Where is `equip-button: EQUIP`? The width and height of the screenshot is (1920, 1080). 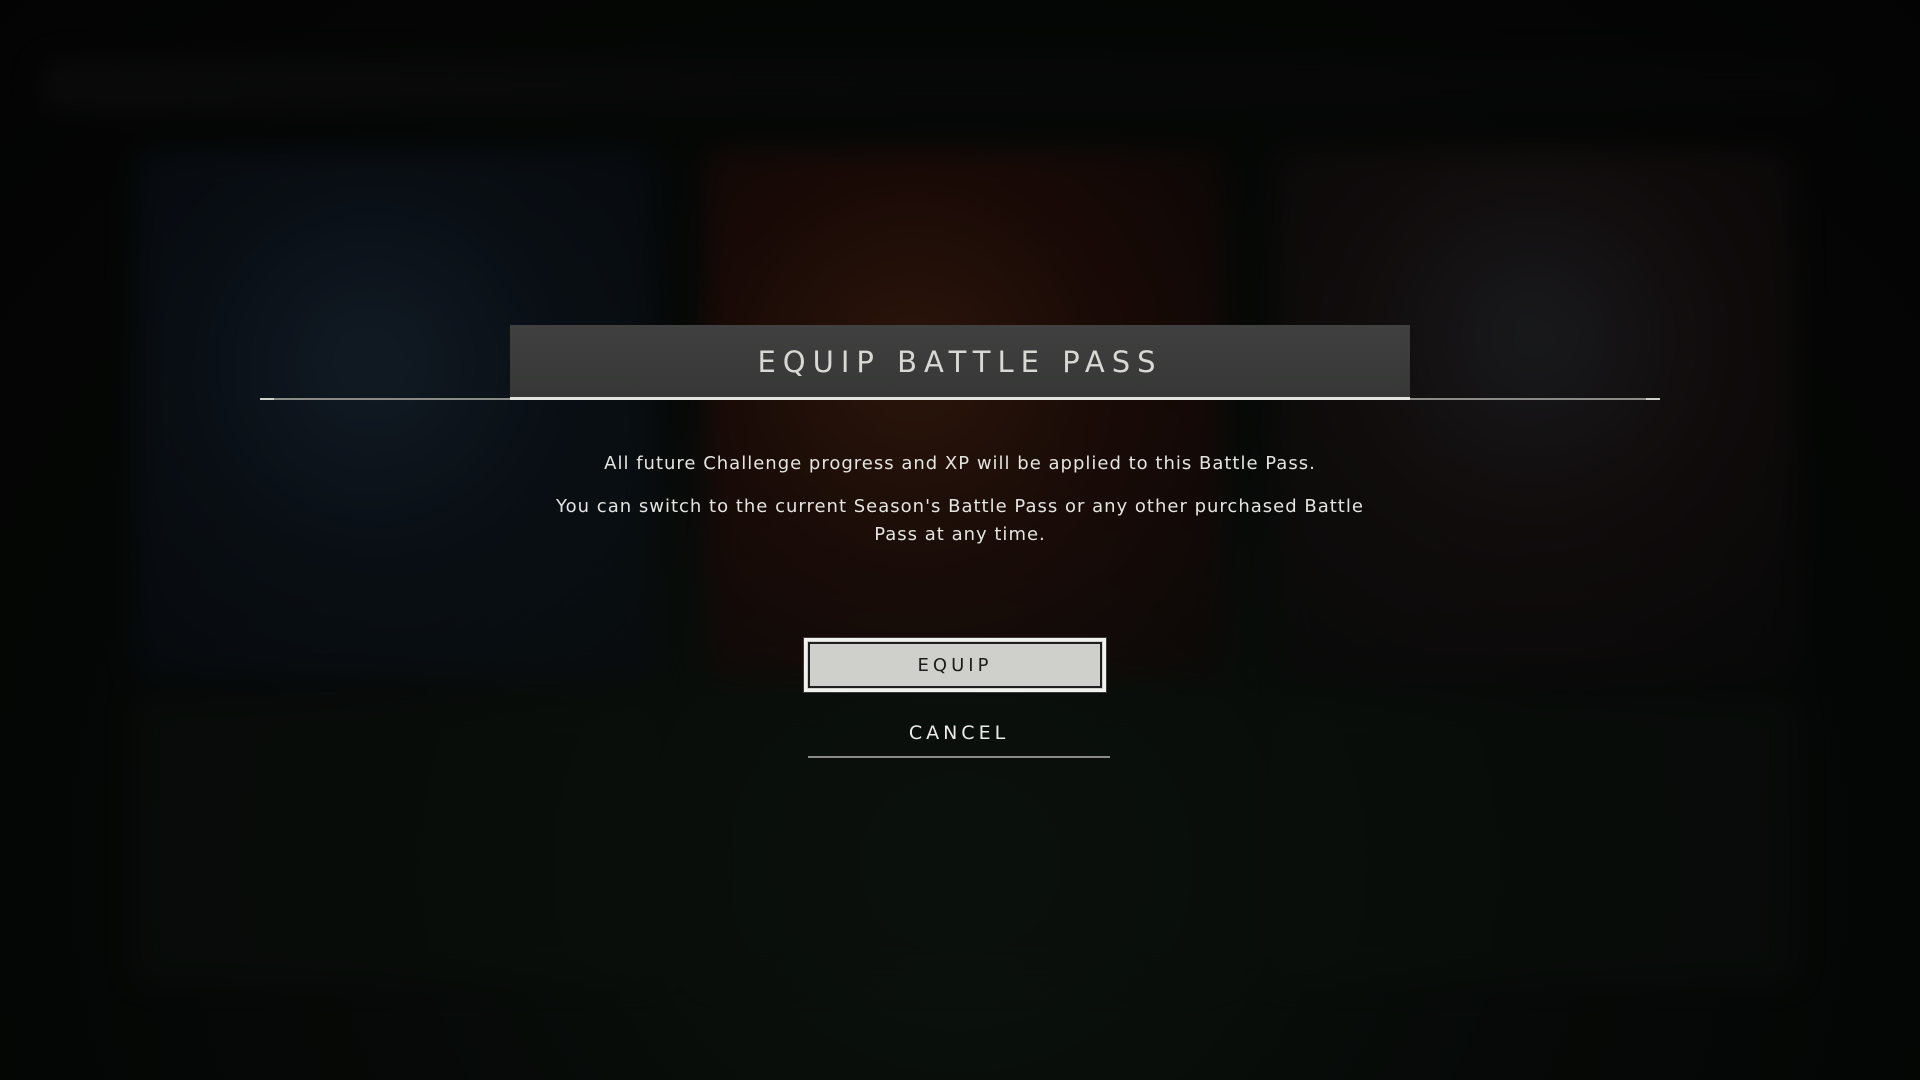 equip-button: EQUIP is located at coordinates (955, 665).